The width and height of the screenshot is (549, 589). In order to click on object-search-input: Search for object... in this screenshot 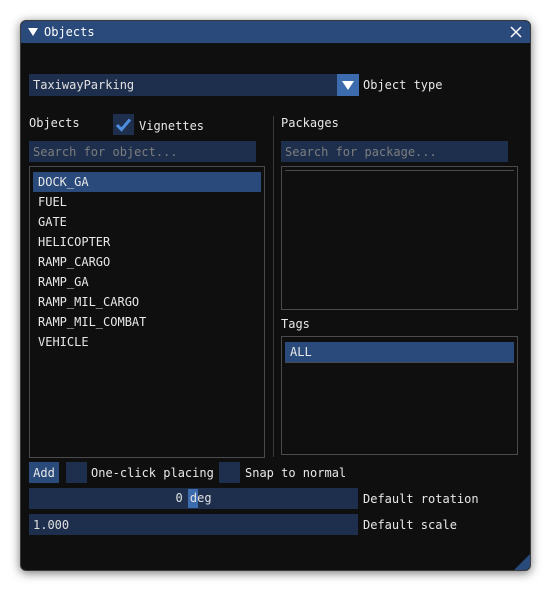, I will do `click(142, 151)`.